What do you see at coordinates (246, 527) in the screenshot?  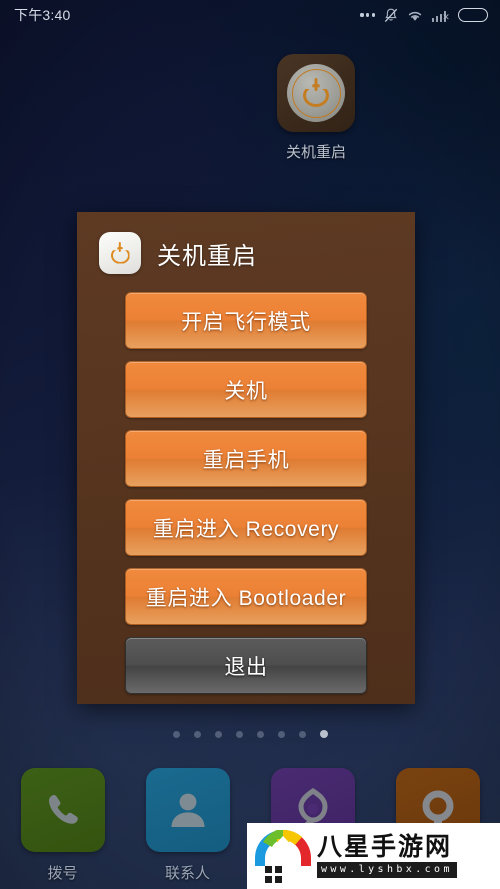 I see `reboot-recovery-button: 重启进入 Recovery` at bounding box center [246, 527].